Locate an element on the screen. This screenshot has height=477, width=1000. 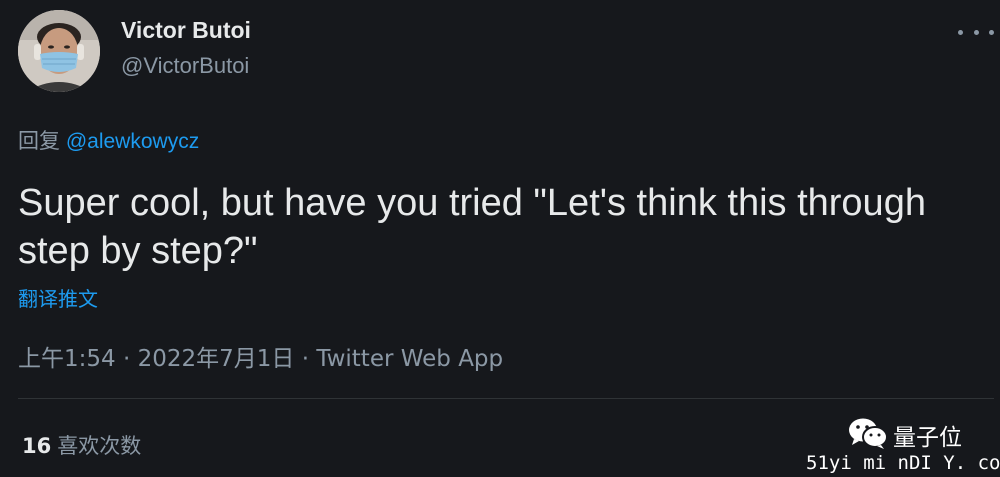
avatar-image is located at coordinates (59, 51).